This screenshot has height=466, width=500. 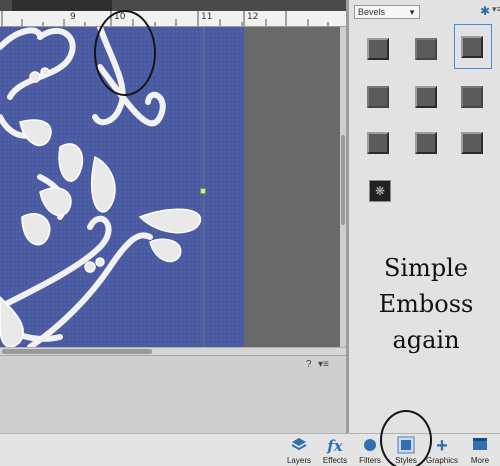 What do you see at coordinates (73, 17) in the screenshot?
I see `ruler-label: 9` at bounding box center [73, 17].